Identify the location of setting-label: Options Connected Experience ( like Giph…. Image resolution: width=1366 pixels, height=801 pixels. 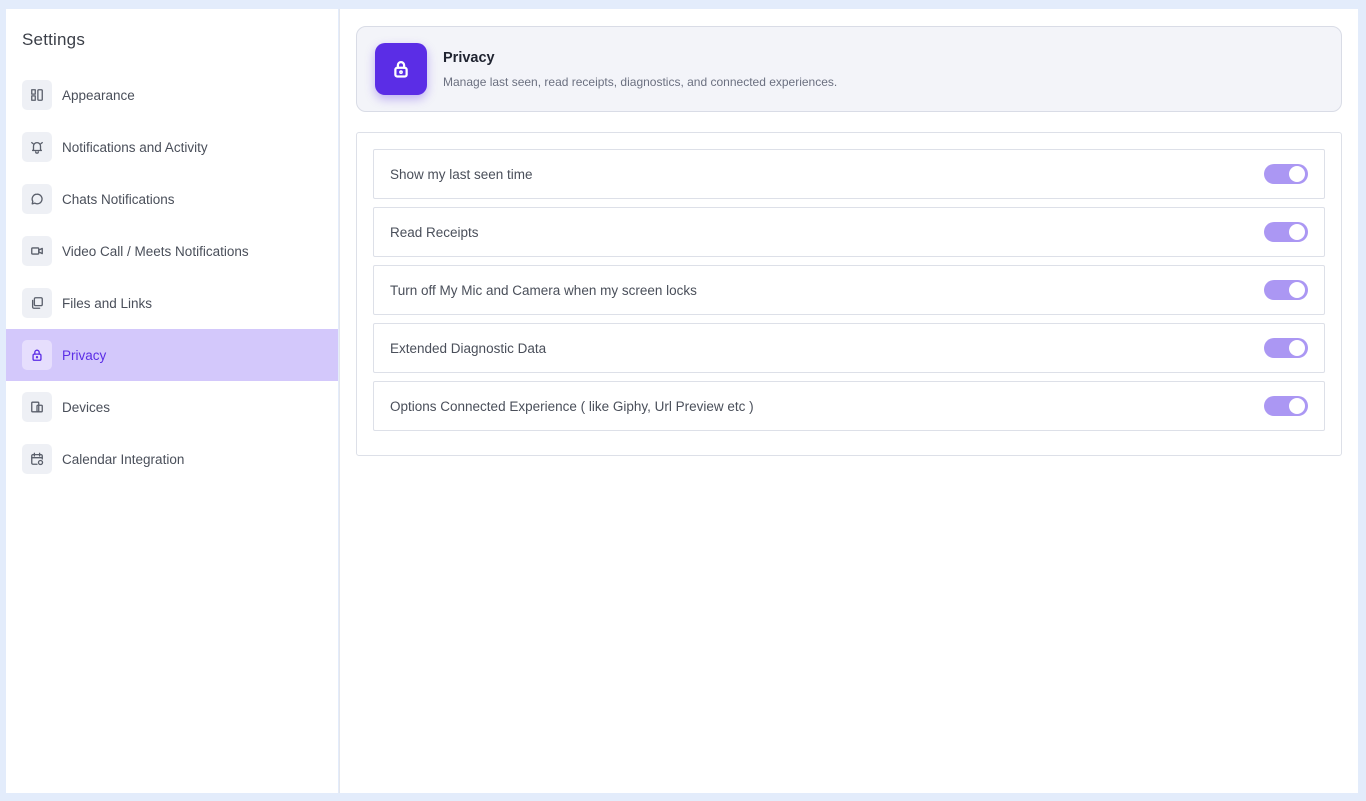
(572, 406).